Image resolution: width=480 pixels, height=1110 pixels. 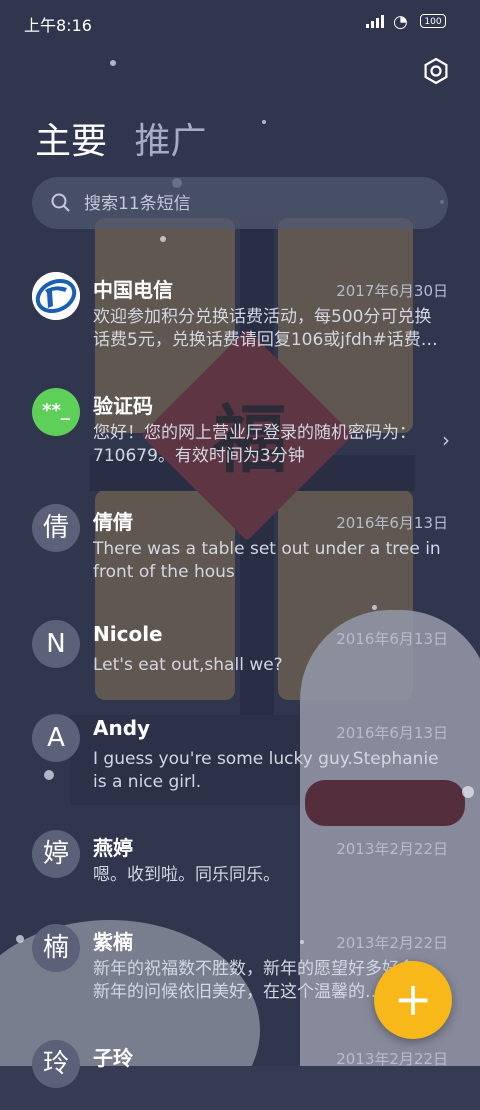 I want to click on avatar: 倩, so click(x=56, y=528).